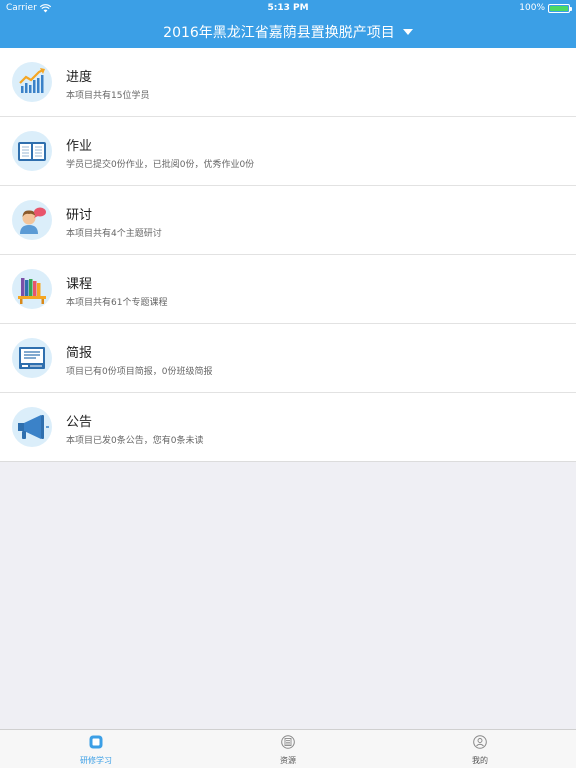 The height and width of the screenshot is (768, 576). I want to click on item-title: 课程, so click(79, 284).